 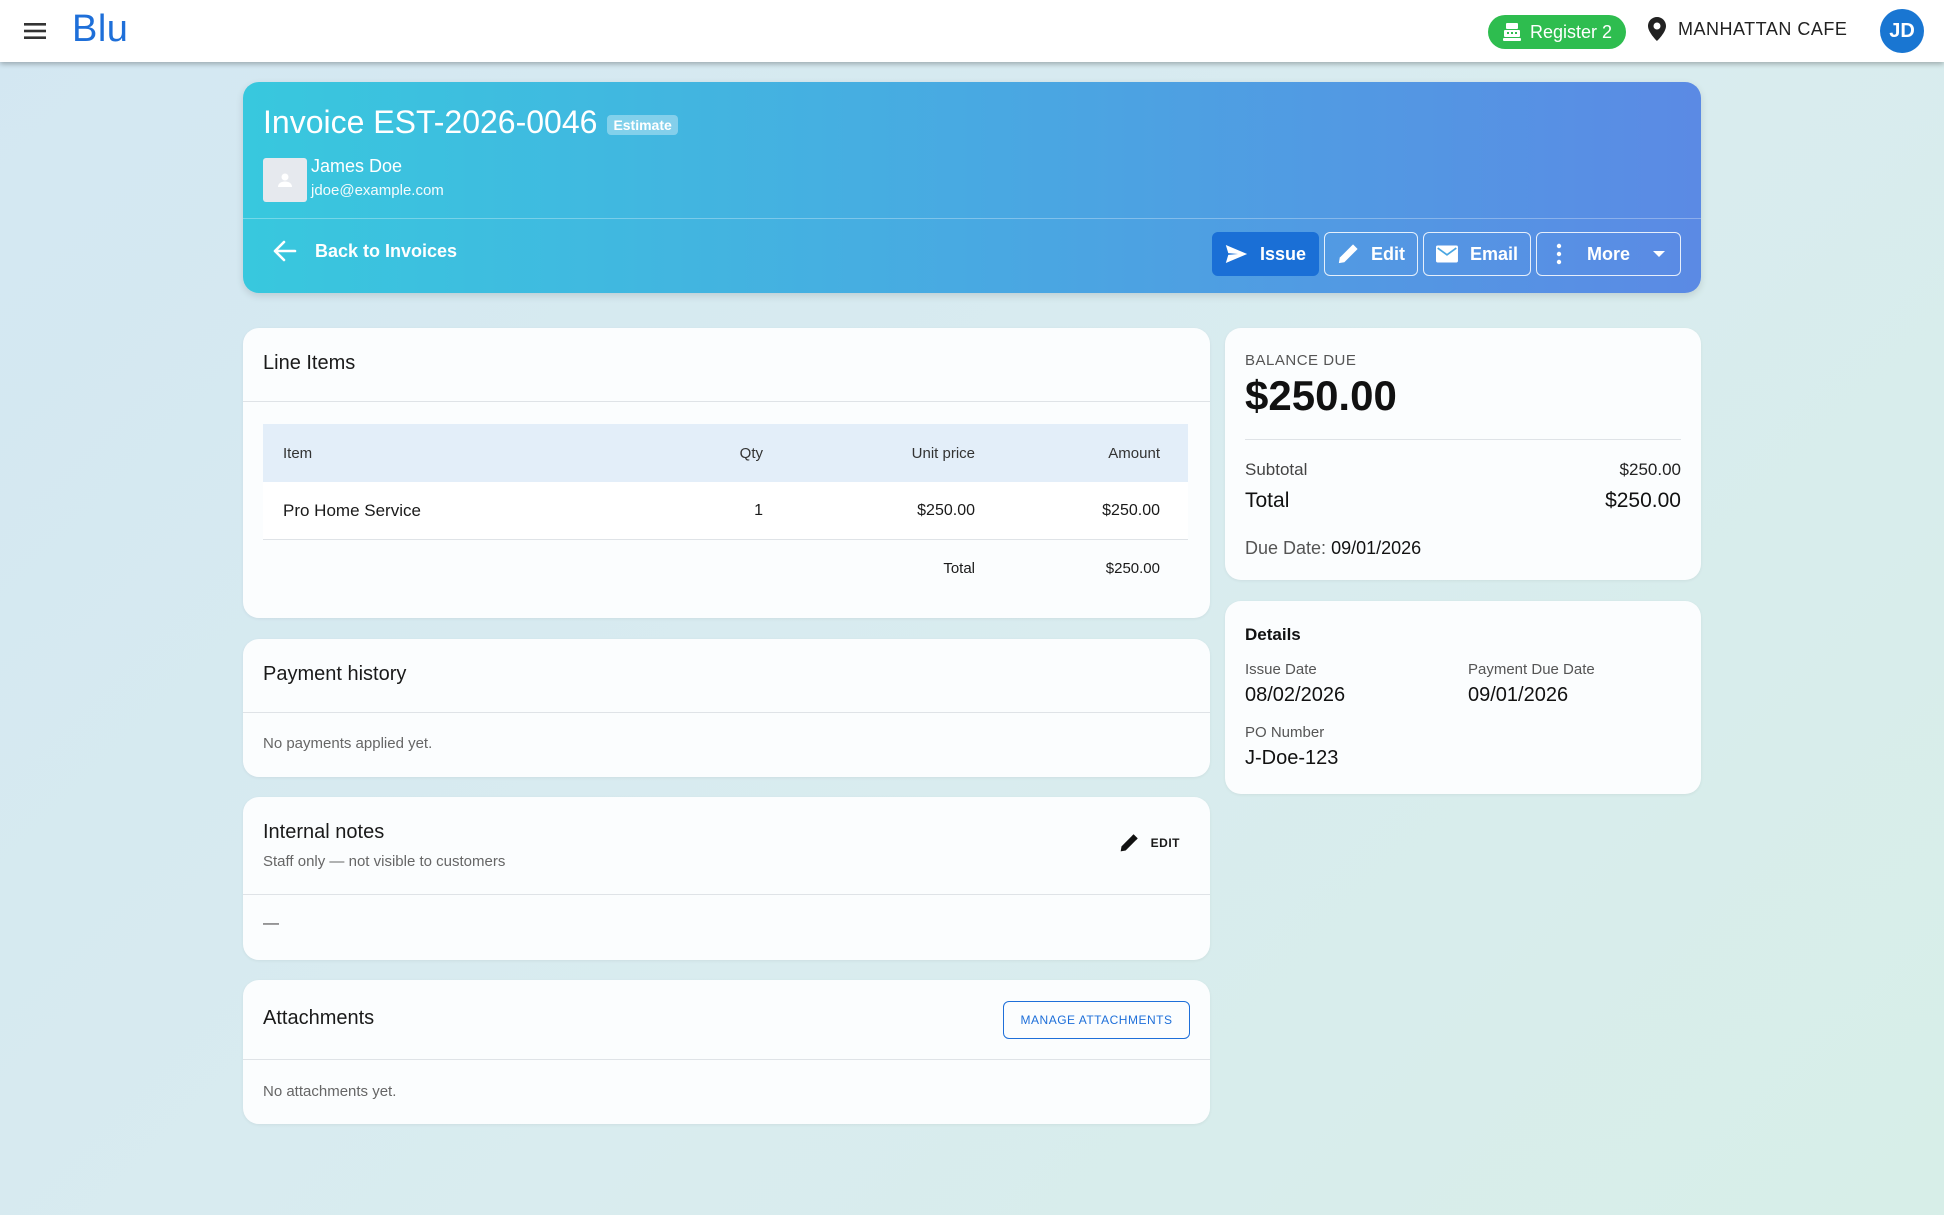 I want to click on total-label: Total, so click(x=959, y=568).